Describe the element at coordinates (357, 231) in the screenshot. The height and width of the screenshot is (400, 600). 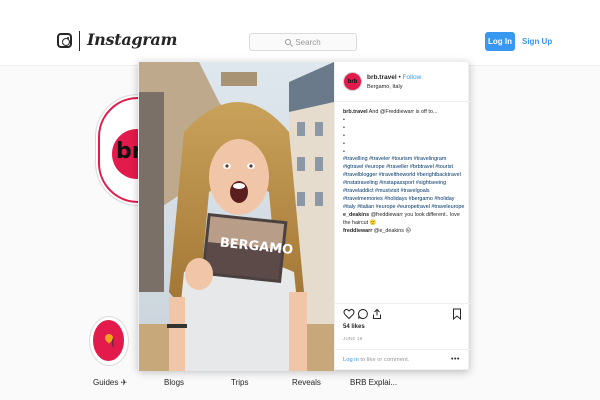
I see `comment-username: freddiewarr` at that location.